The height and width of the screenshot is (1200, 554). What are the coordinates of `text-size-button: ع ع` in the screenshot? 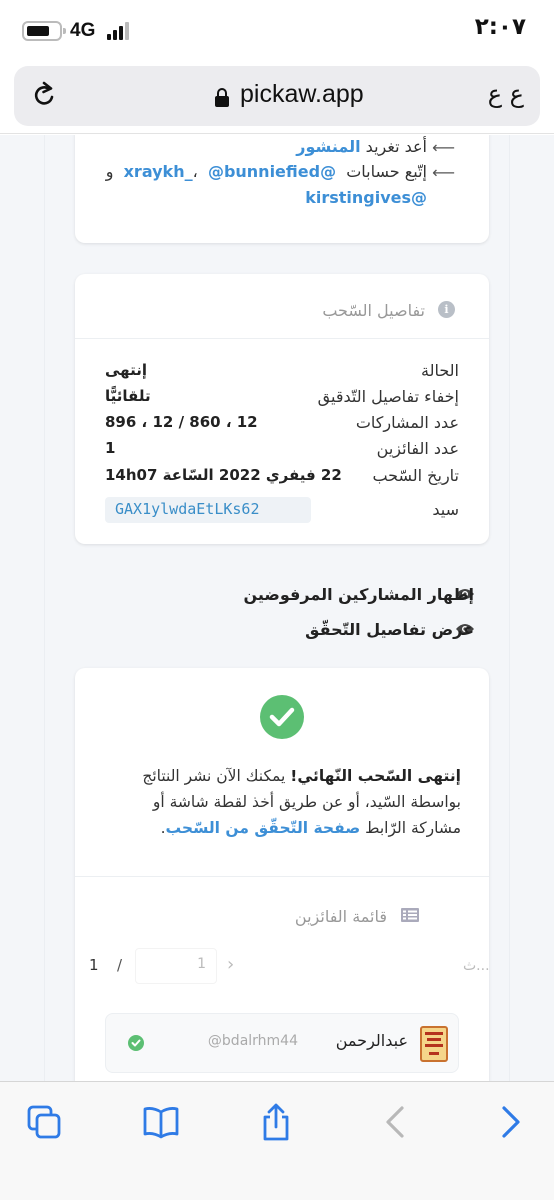 It's located at (506, 94).